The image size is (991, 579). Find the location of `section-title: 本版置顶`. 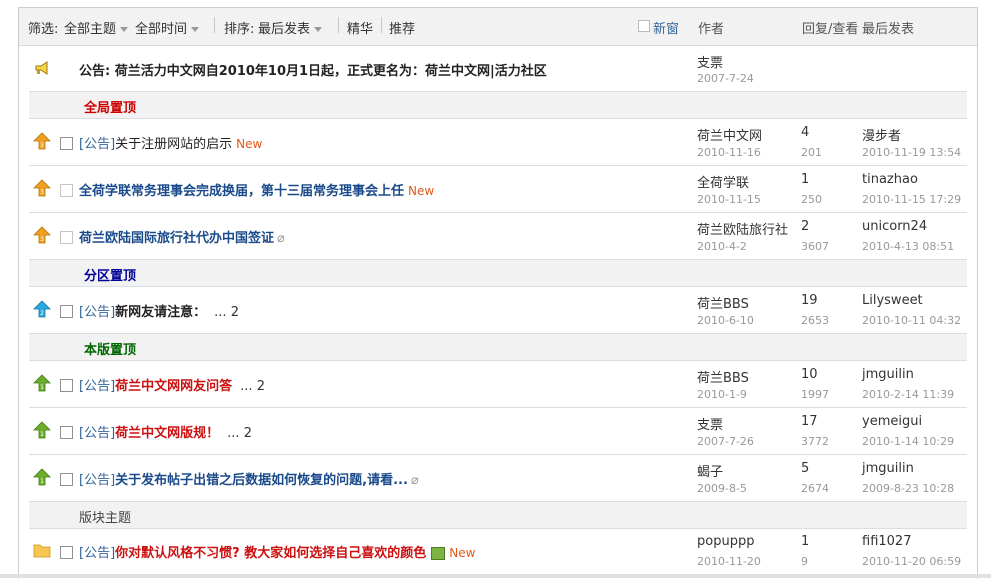

section-title: 本版置顶 is located at coordinates (110, 350).